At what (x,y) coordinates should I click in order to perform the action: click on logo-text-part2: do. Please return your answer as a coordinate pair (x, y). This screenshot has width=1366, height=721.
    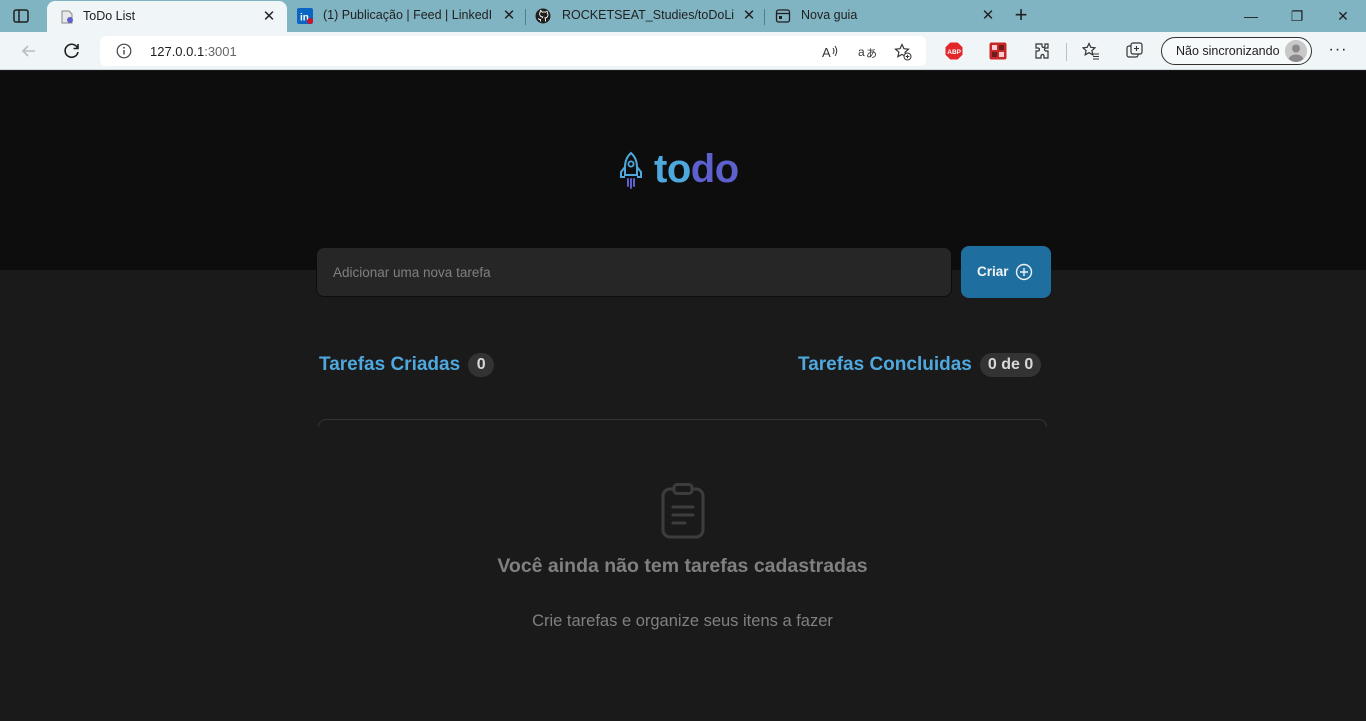
    Looking at the image, I should click on (714, 169).